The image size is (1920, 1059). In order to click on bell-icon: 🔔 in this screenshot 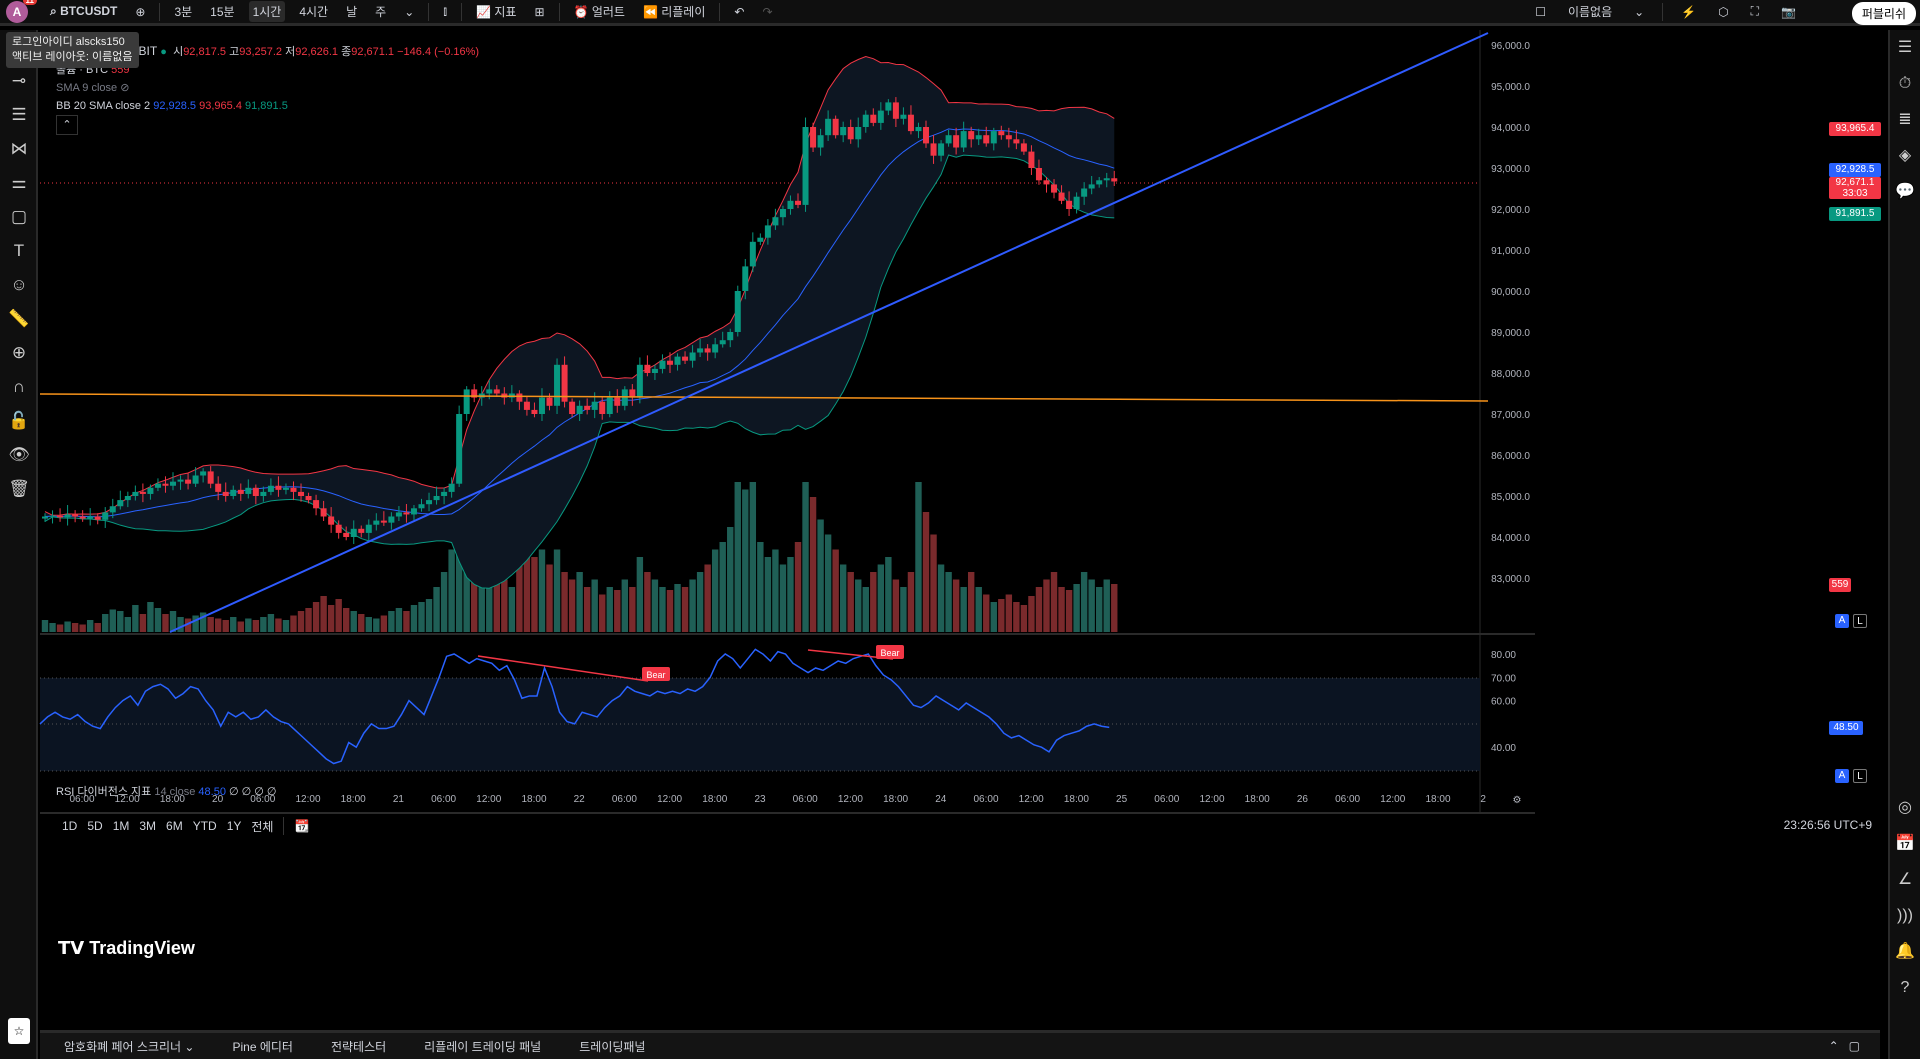, I will do `click(1905, 952)`.